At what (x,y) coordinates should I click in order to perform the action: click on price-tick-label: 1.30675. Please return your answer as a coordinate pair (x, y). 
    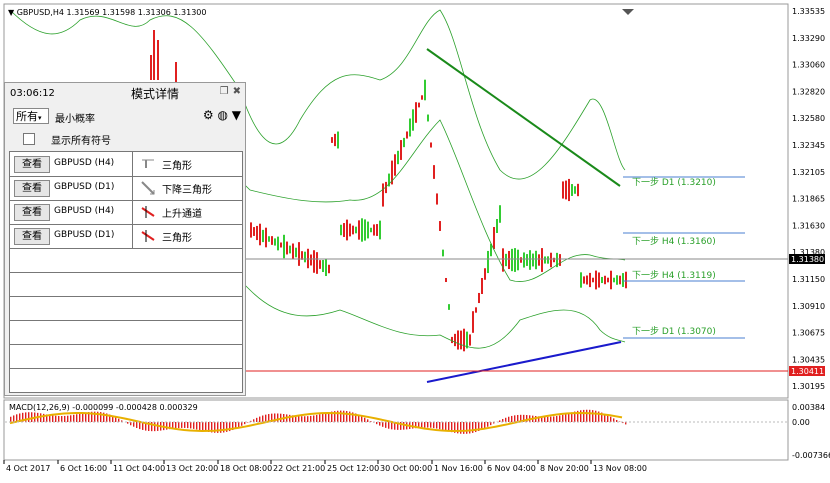
    Looking at the image, I should click on (808, 333).